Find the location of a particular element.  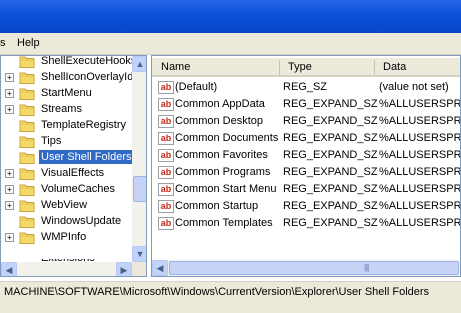

tree-item: + VisualEffects is located at coordinates (66, 173).